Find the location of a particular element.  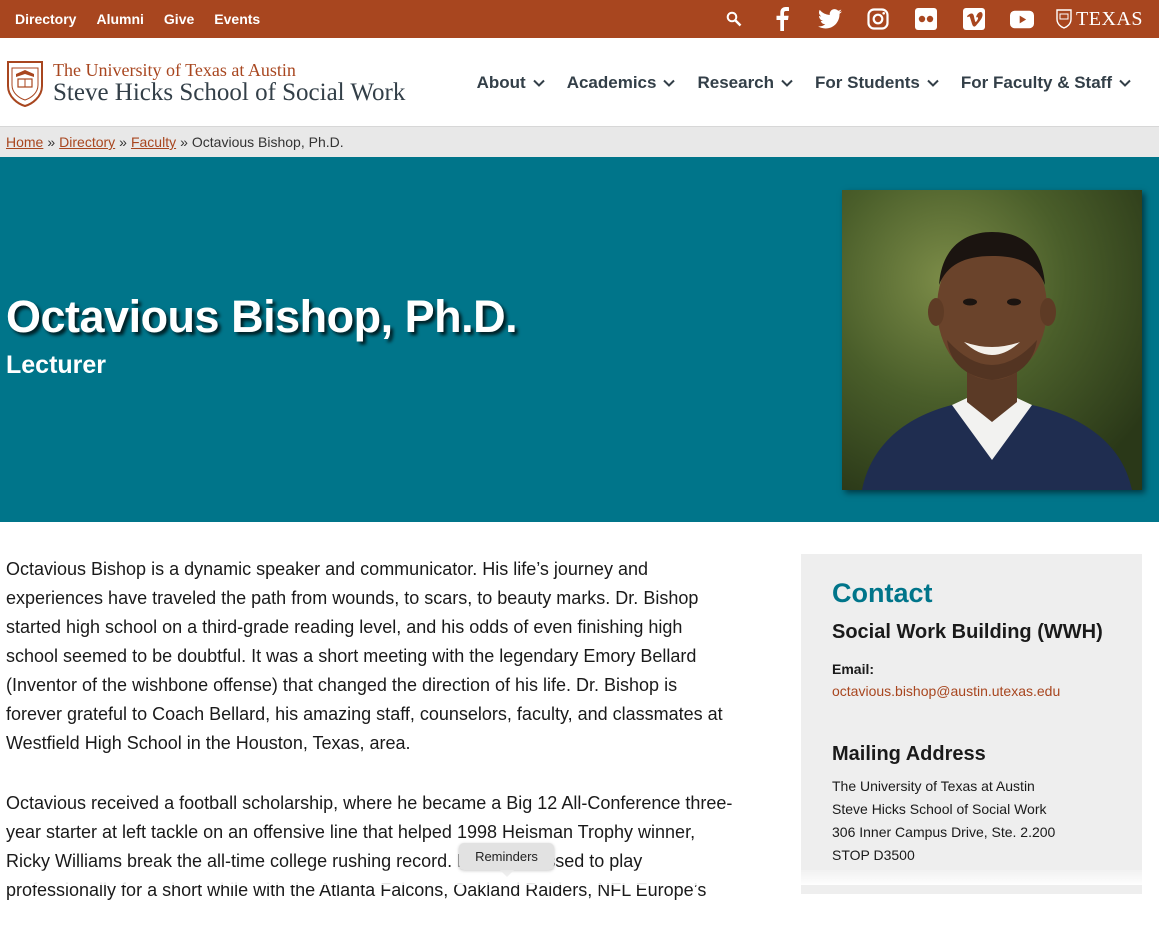

building-name: Social Work Building (WWH) is located at coordinates (967, 632).